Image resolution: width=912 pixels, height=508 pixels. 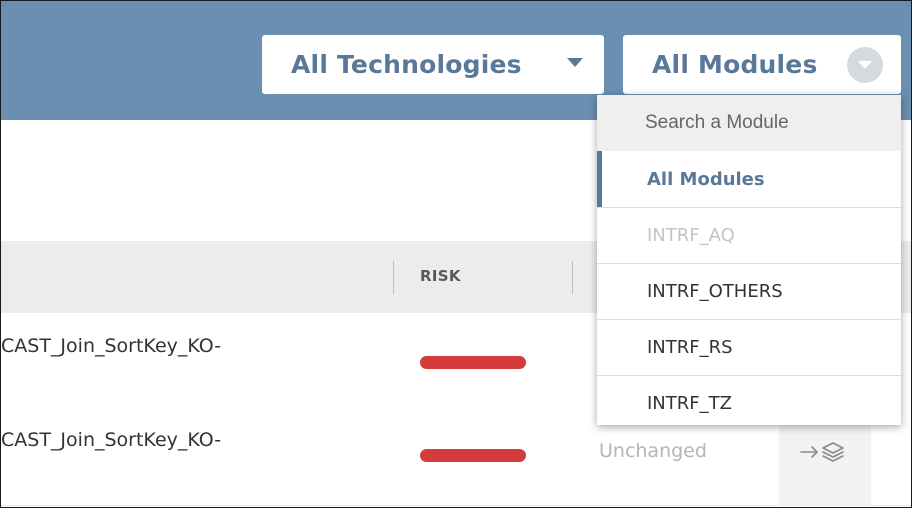 I want to click on module-option-intrf-aq: INTRF_AQ, so click(x=749, y=235).